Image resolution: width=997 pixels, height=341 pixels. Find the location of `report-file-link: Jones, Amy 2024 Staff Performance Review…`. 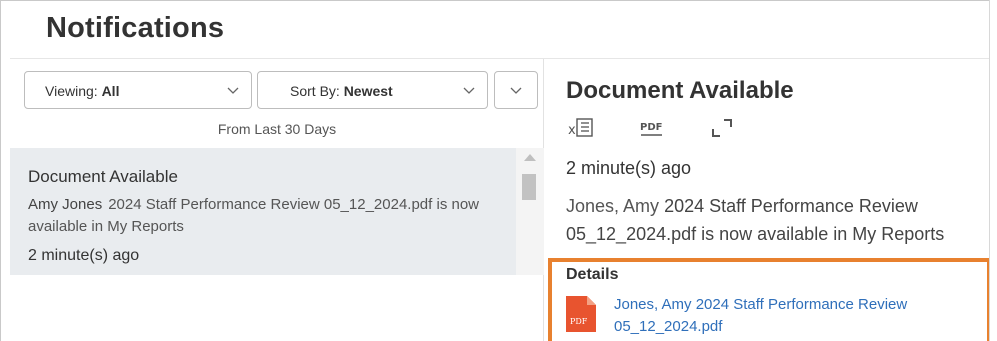

report-file-link: Jones, Amy 2024 Staff Performance Review… is located at coordinates (774, 316).